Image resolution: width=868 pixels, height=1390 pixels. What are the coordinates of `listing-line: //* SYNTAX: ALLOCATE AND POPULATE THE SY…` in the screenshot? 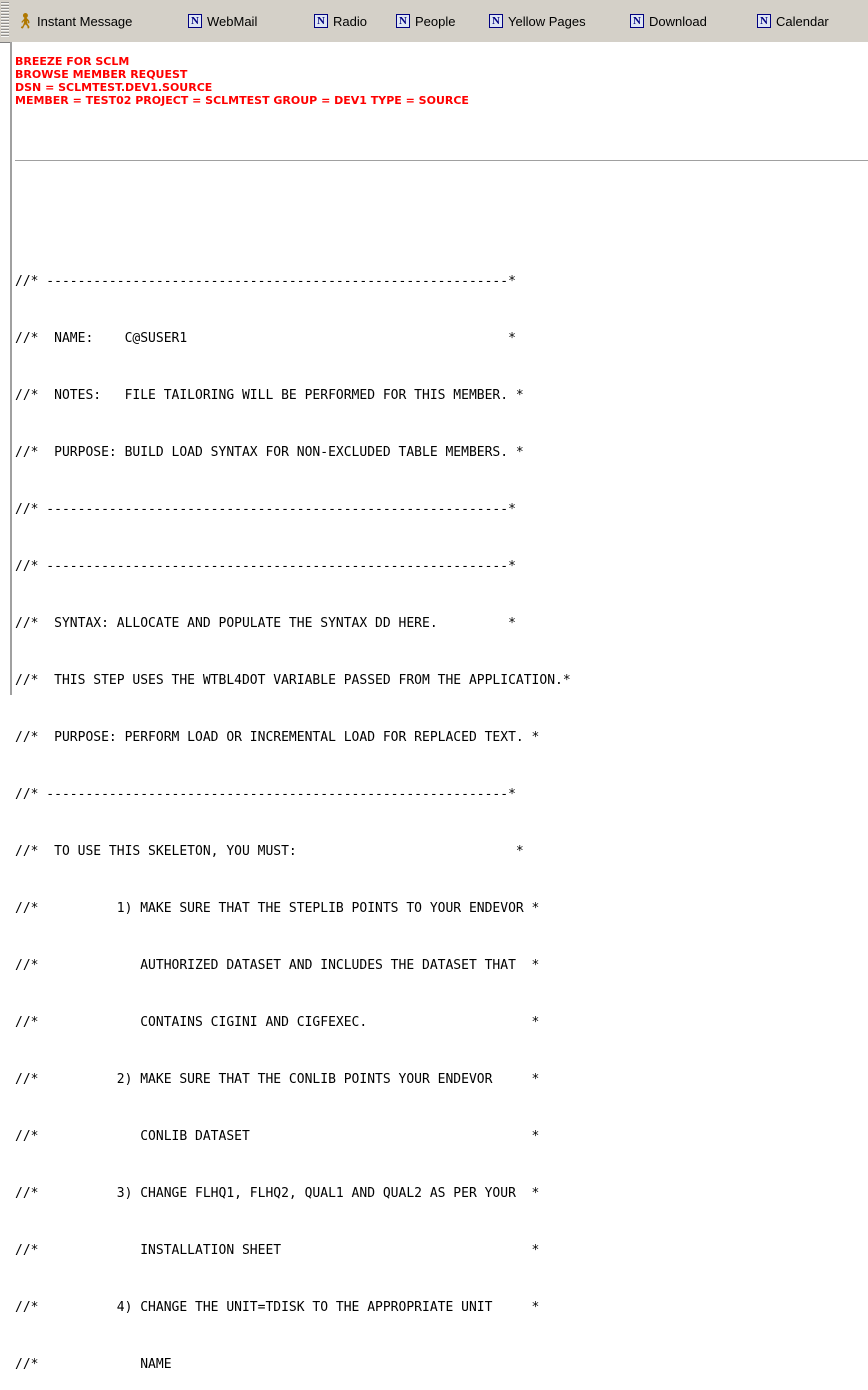 It's located at (265, 623).